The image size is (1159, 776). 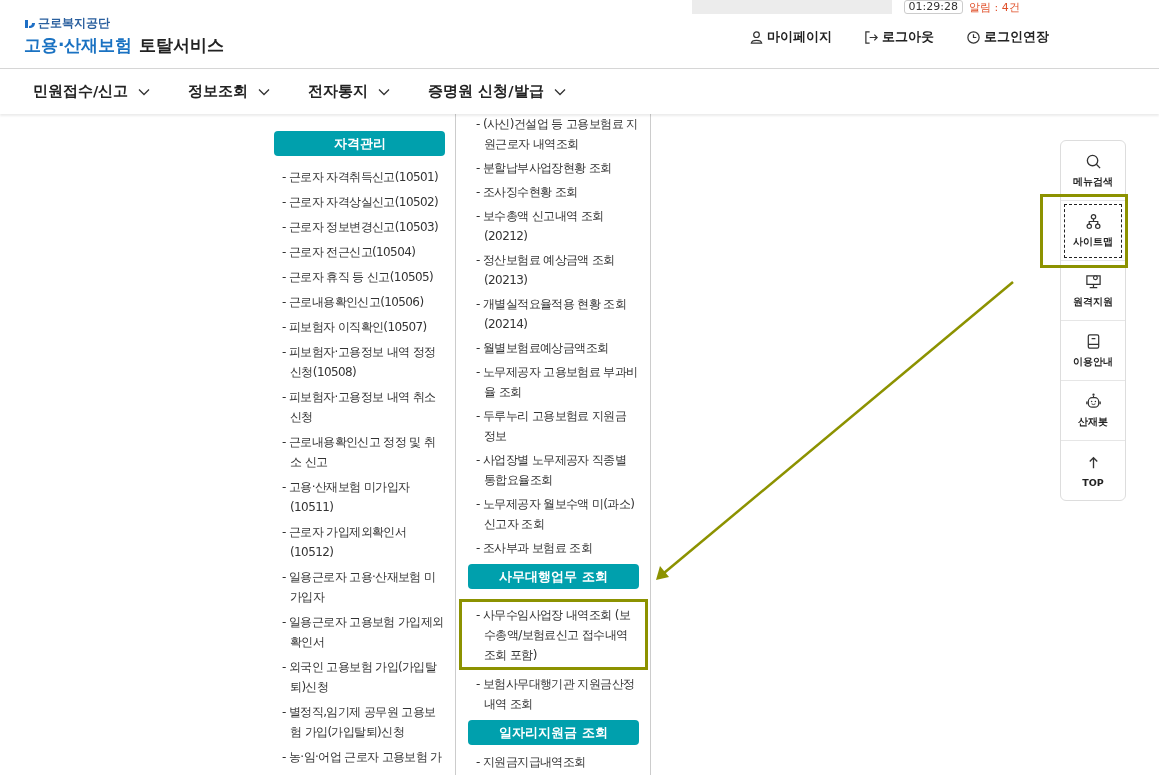 I want to click on sitemap-link: - 근로자 전근신고(10504), so click(x=359, y=252).